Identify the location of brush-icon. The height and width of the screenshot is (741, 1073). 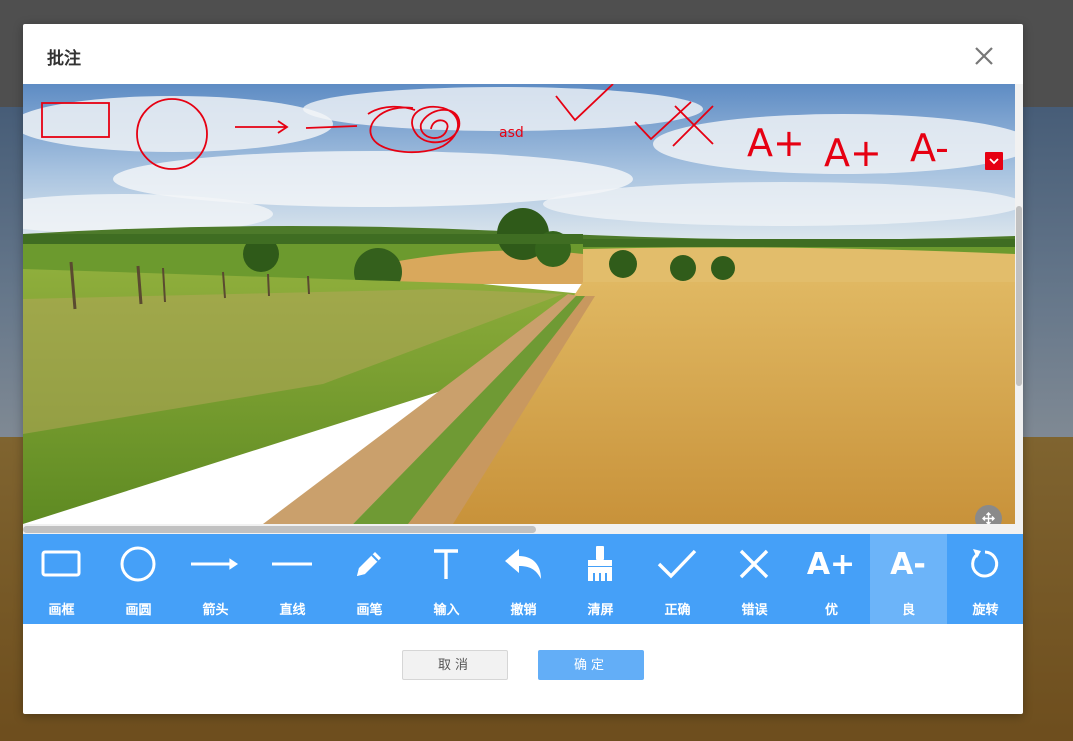
(600, 564).